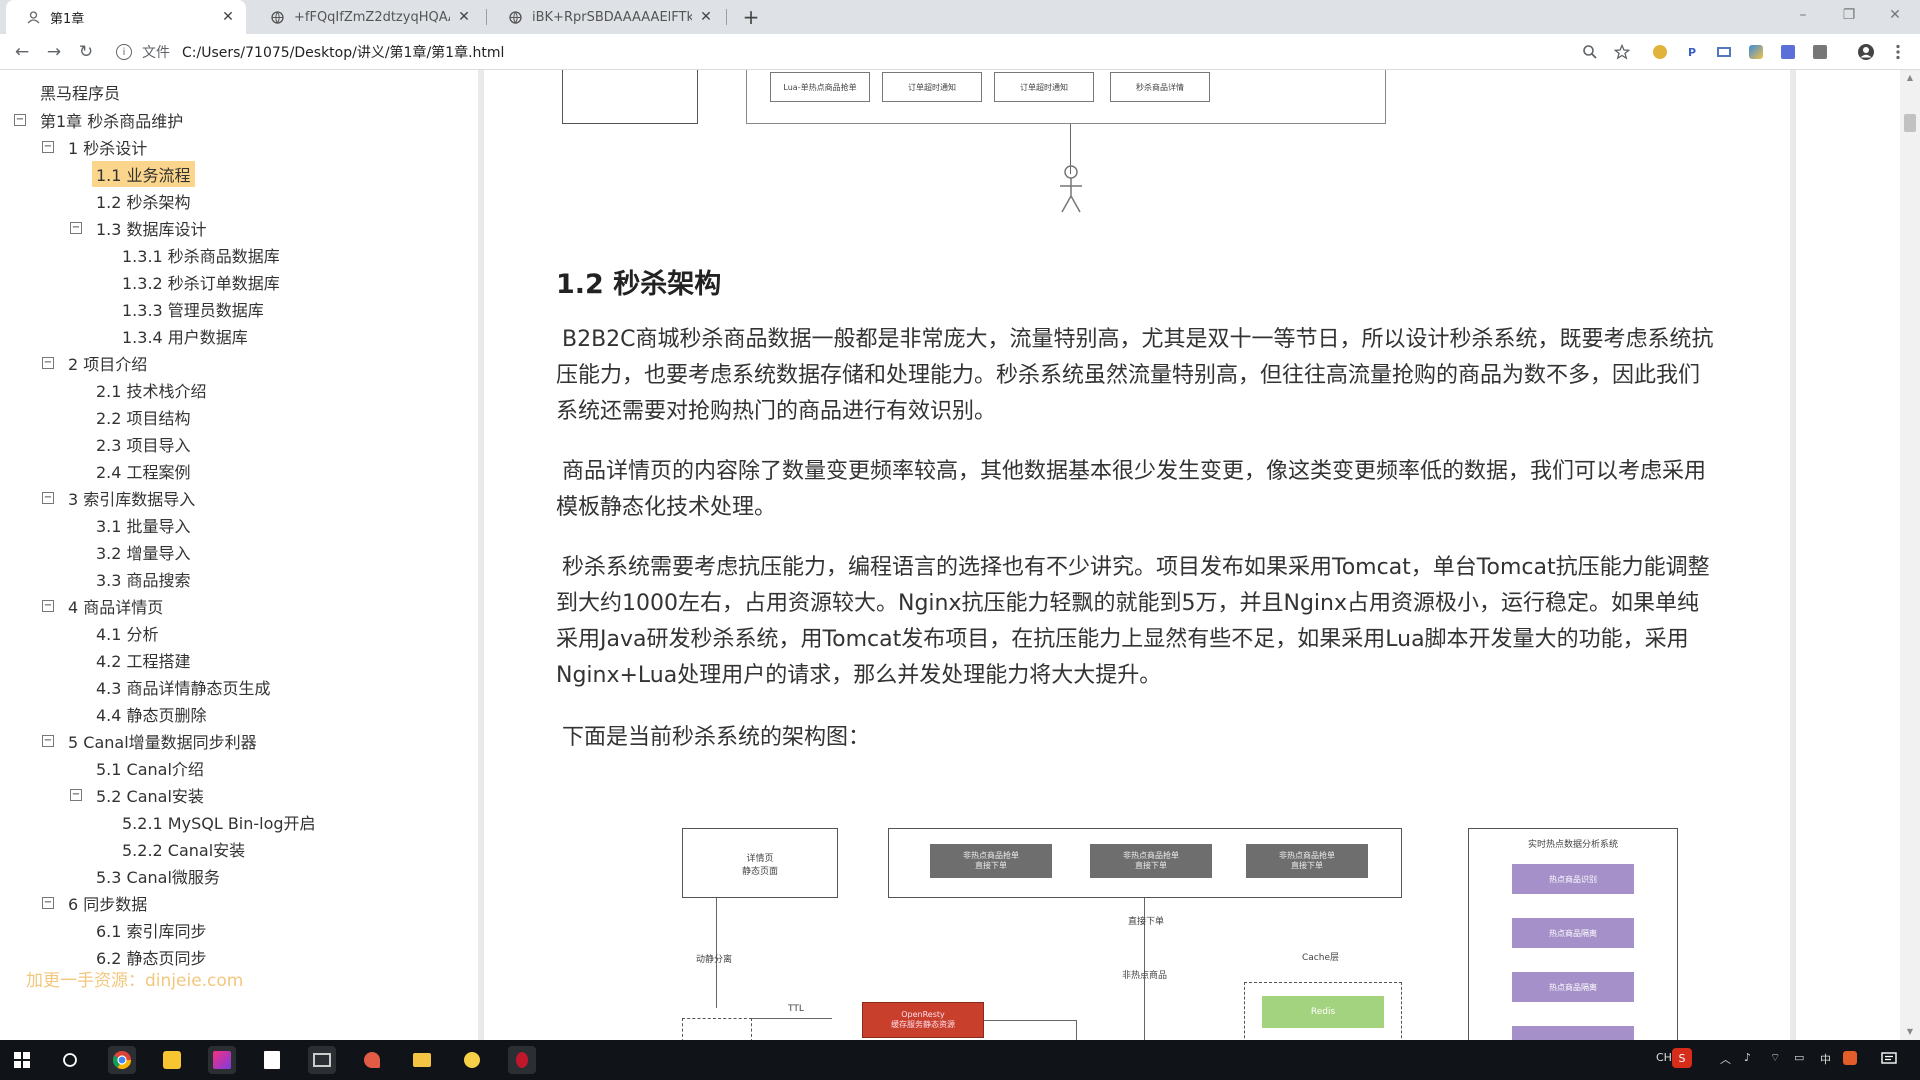 The image size is (1920, 1080). I want to click on toc-item: 4.1 分析, so click(127, 633).